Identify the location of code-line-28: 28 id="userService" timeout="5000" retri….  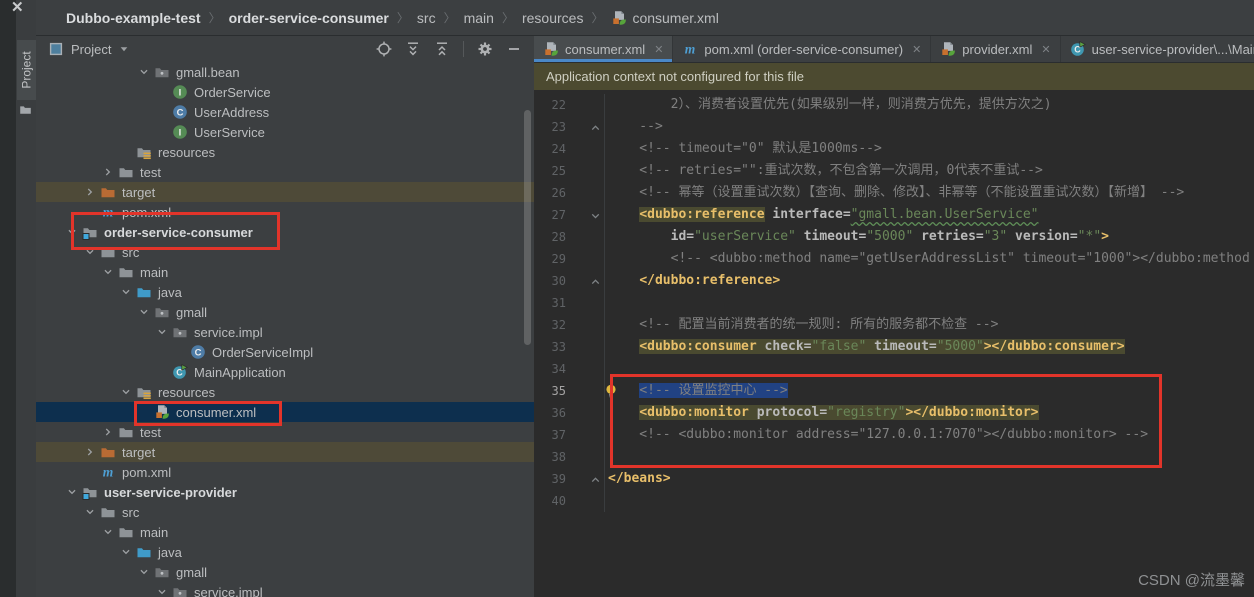
(894, 237).